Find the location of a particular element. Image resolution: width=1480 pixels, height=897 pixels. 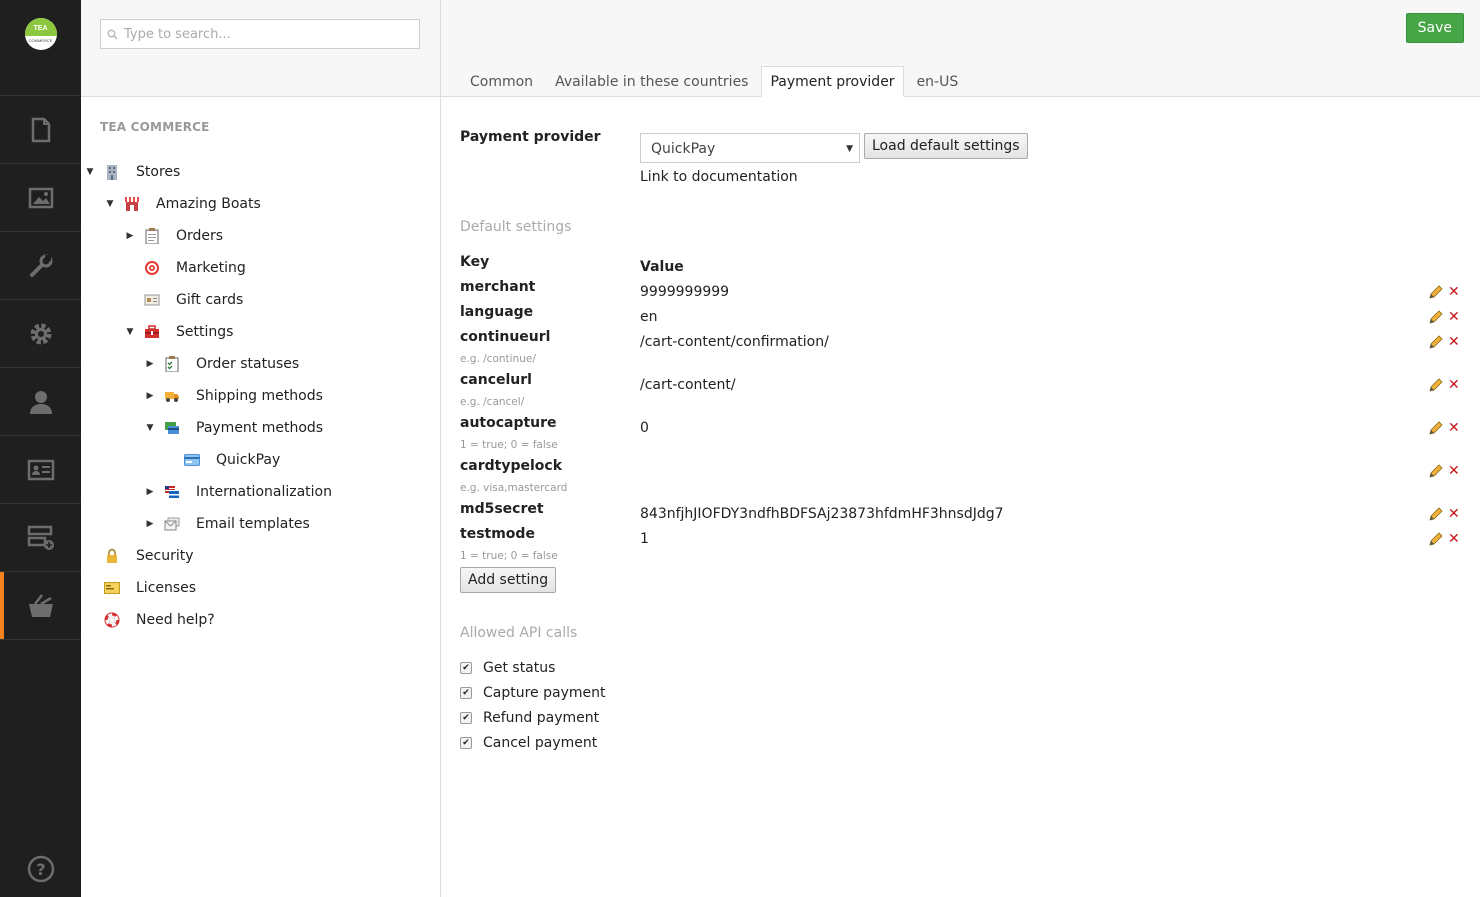

help-button: ? is located at coordinates (40, 869).